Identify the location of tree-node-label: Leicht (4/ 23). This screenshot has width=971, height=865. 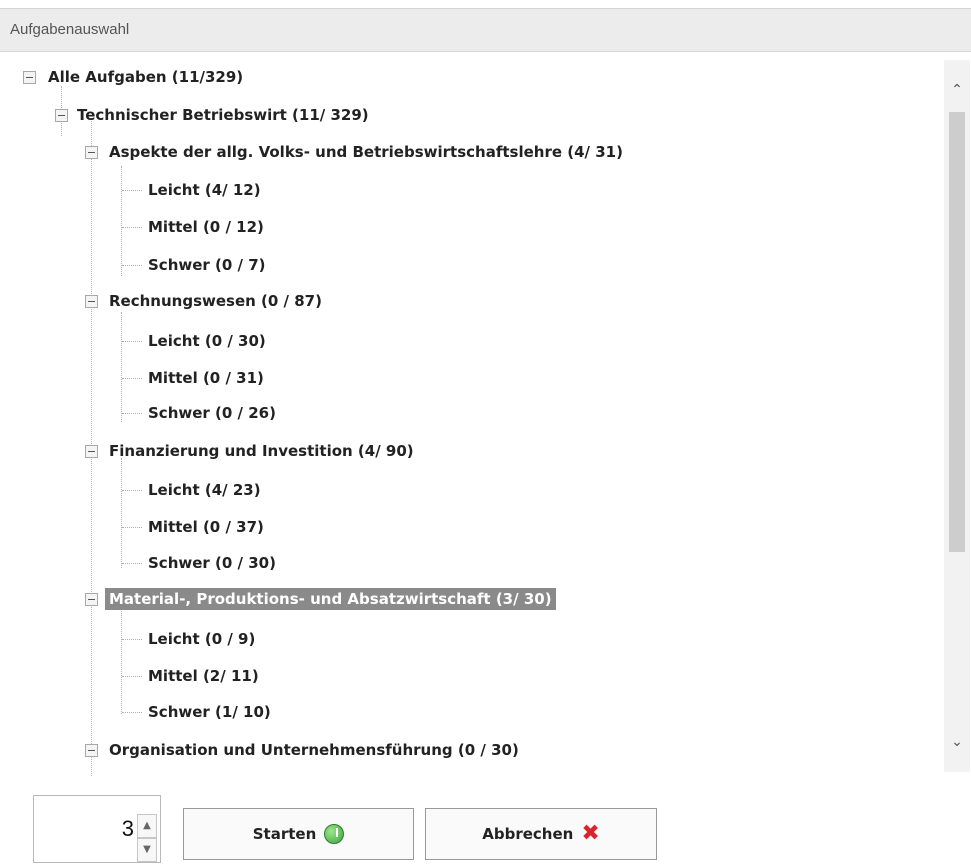
(204, 490).